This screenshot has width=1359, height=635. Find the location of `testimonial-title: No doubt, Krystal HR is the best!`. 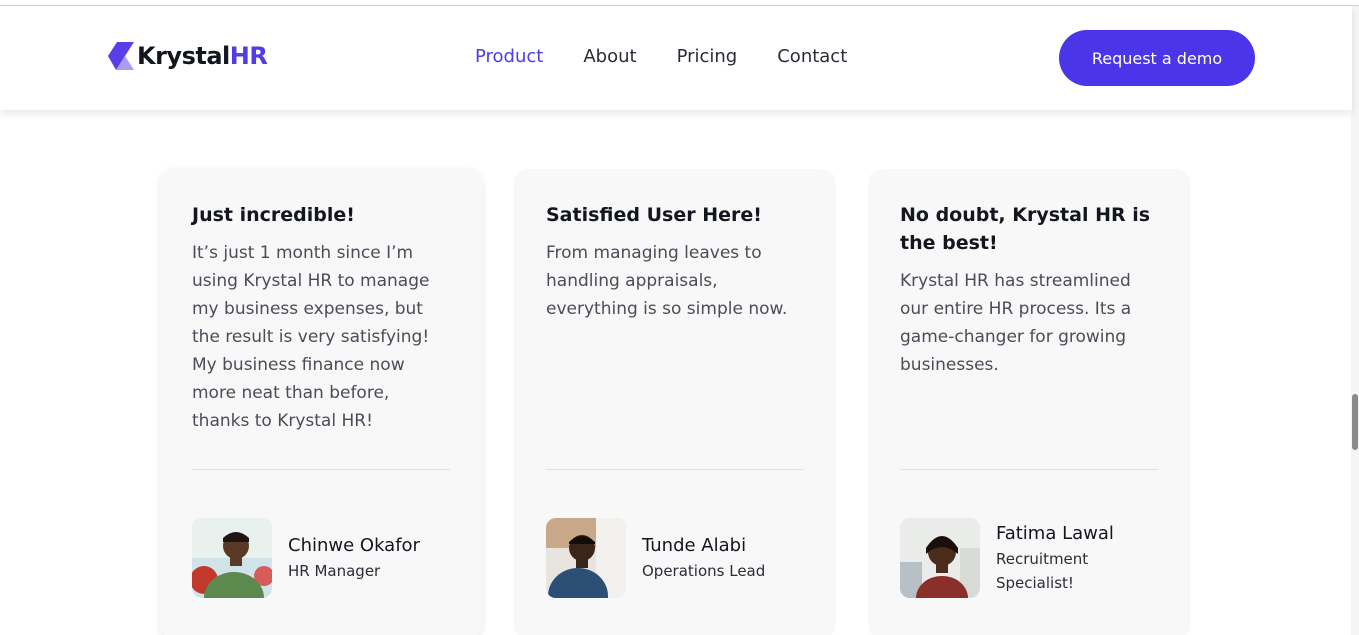

testimonial-title: No doubt, Krystal HR is the best! is located at coordinates (1025, 229).